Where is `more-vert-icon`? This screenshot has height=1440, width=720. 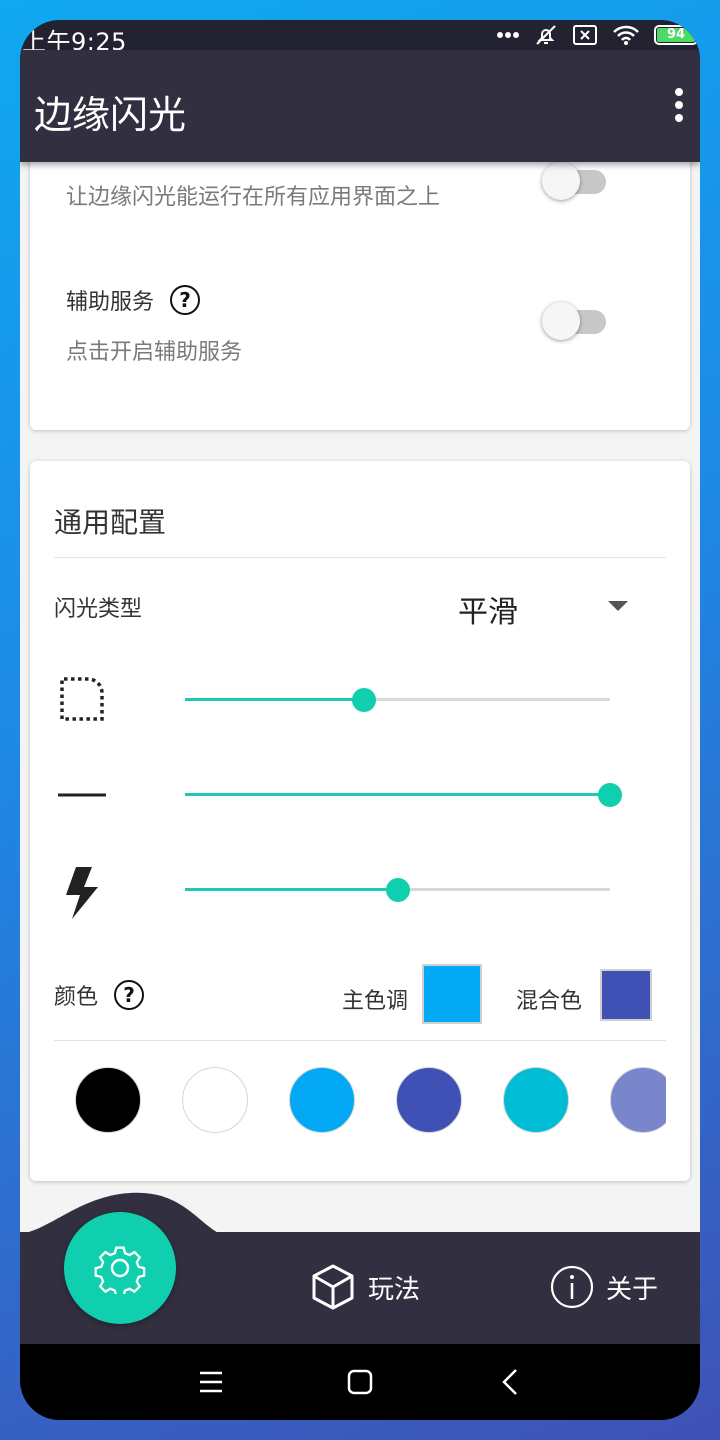 more-vert-icon is located at coordinates (679, 106).